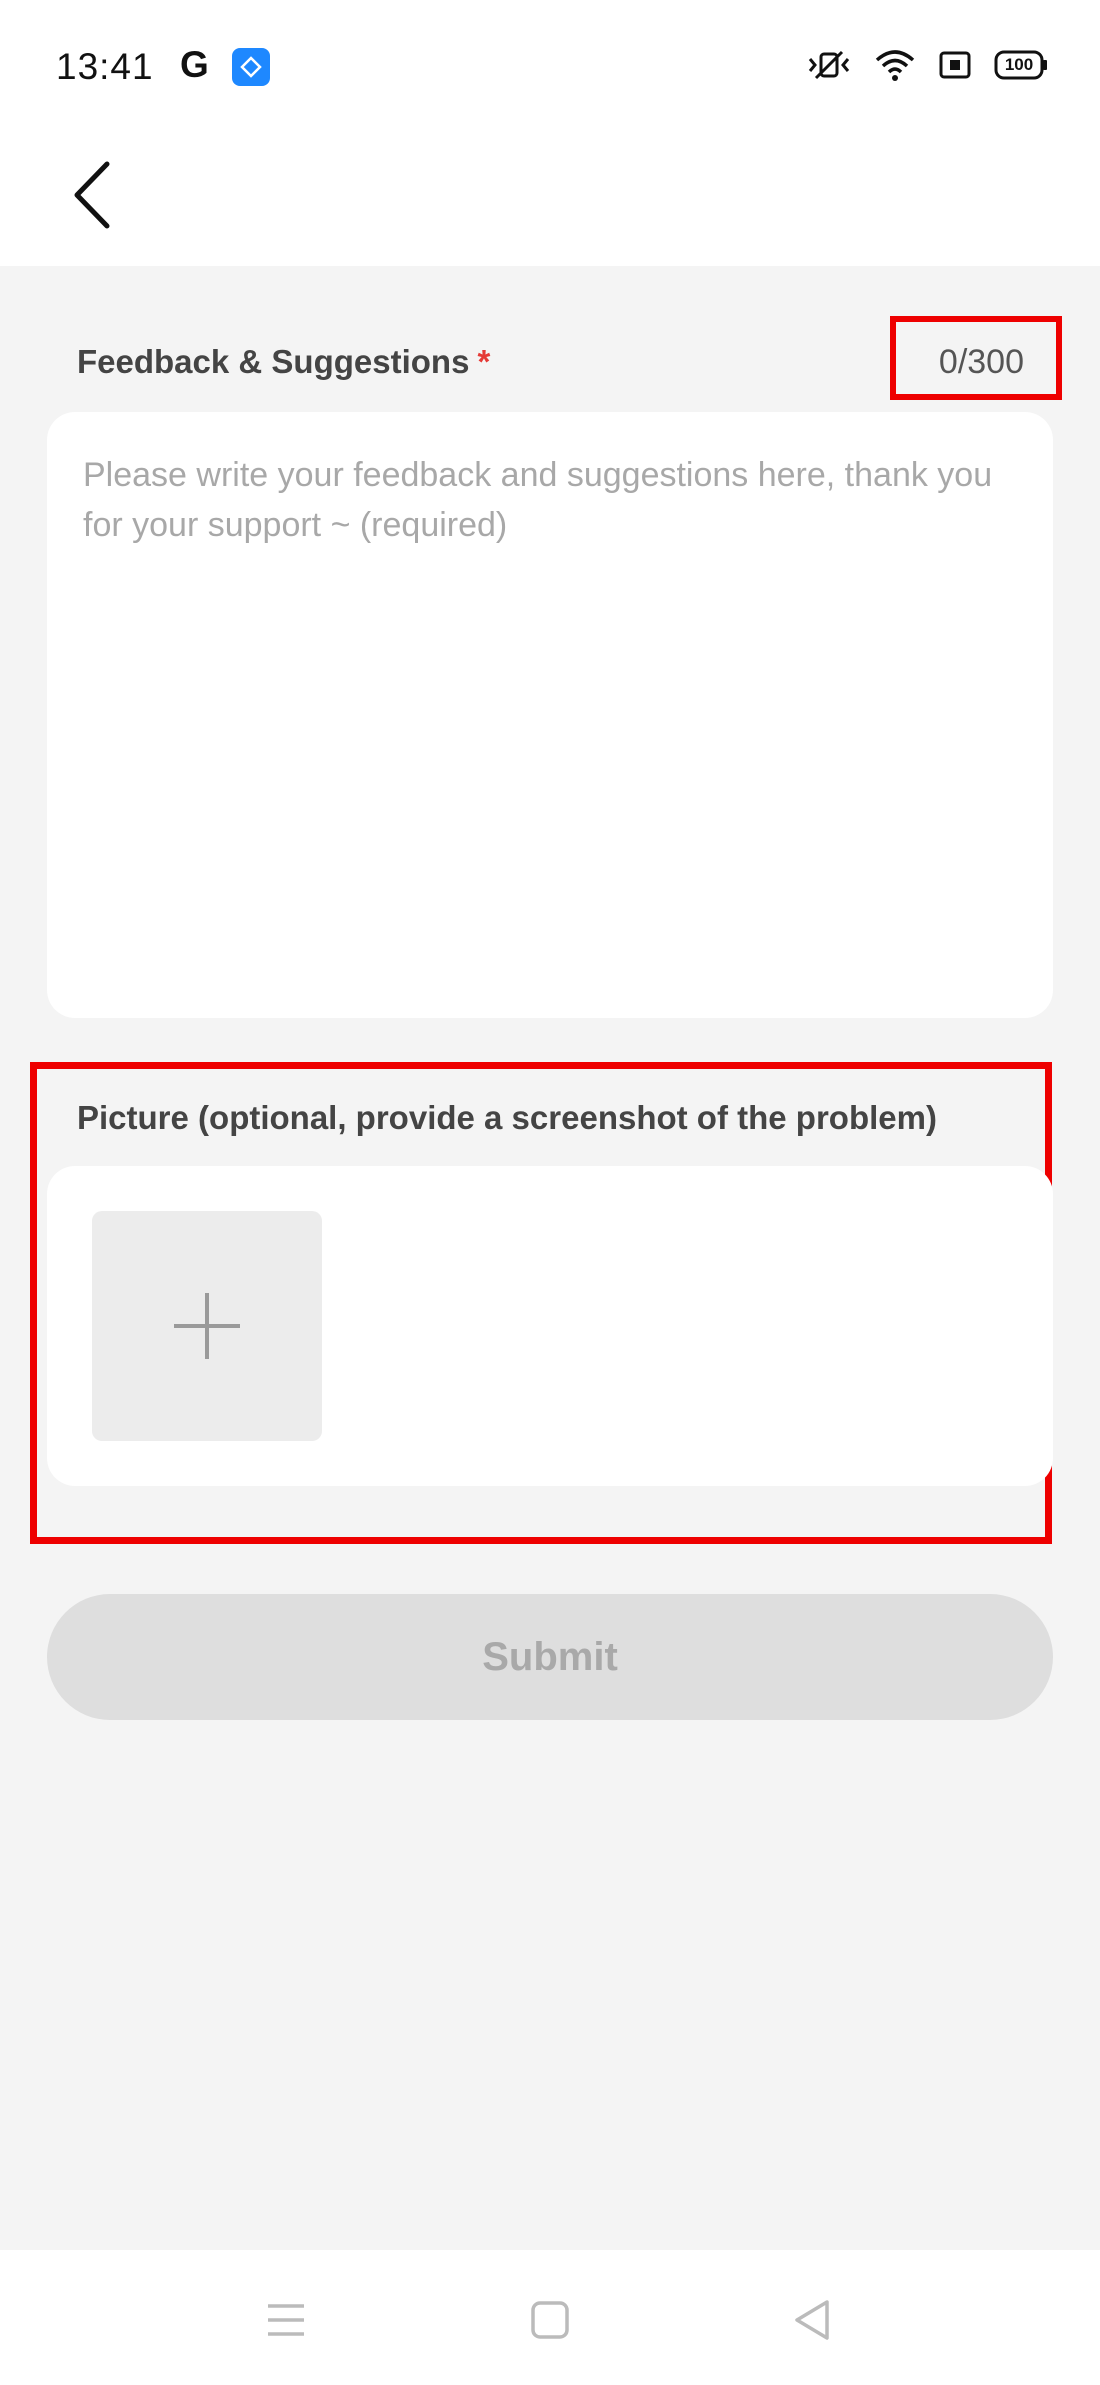 This screenshot has width=1100, height=2385. What do you see at coordinates (550, 1657) in the screenshot?
I see `submit-button: Submit` at bounding box center [550, 1657].